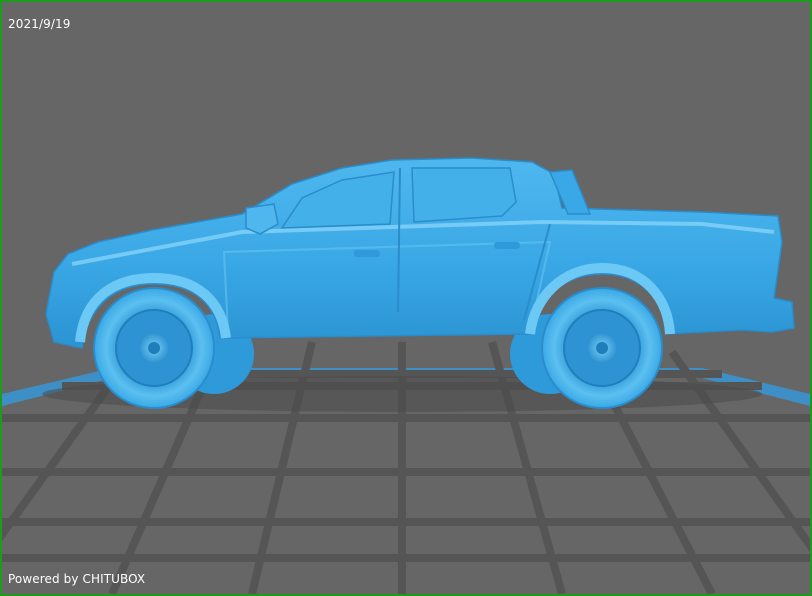  What do you see at coordinates (77, 579) in the screenshot?
I see `powered-by-label: Powered by CHITUBOX` at bounding box center [77, 579].